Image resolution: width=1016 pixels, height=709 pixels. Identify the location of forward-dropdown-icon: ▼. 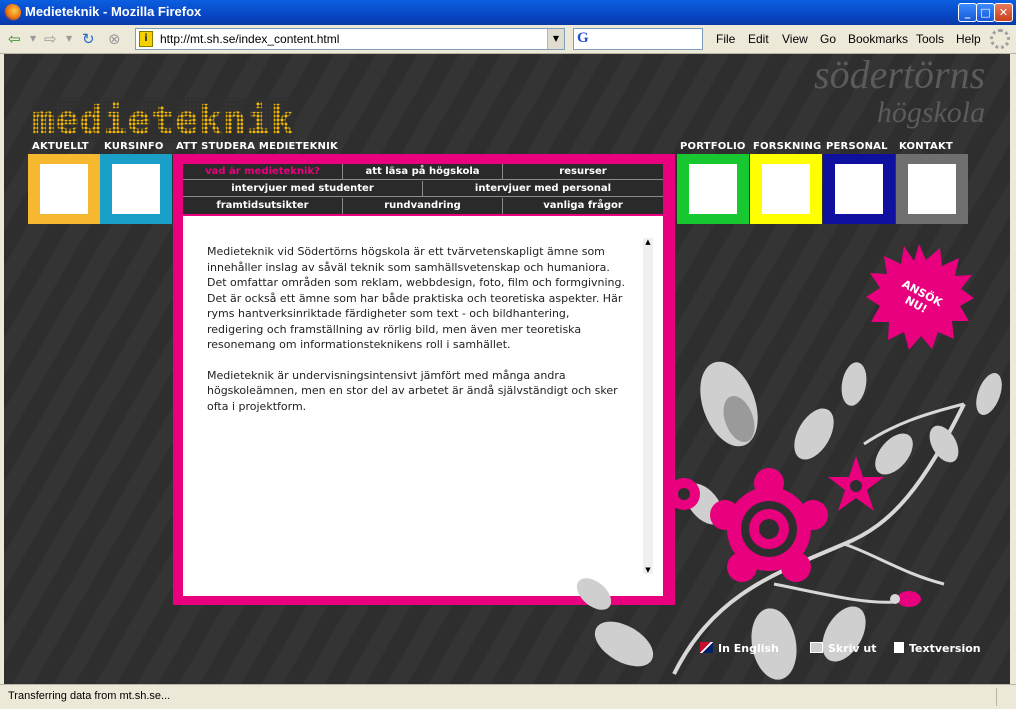
(69, 39).